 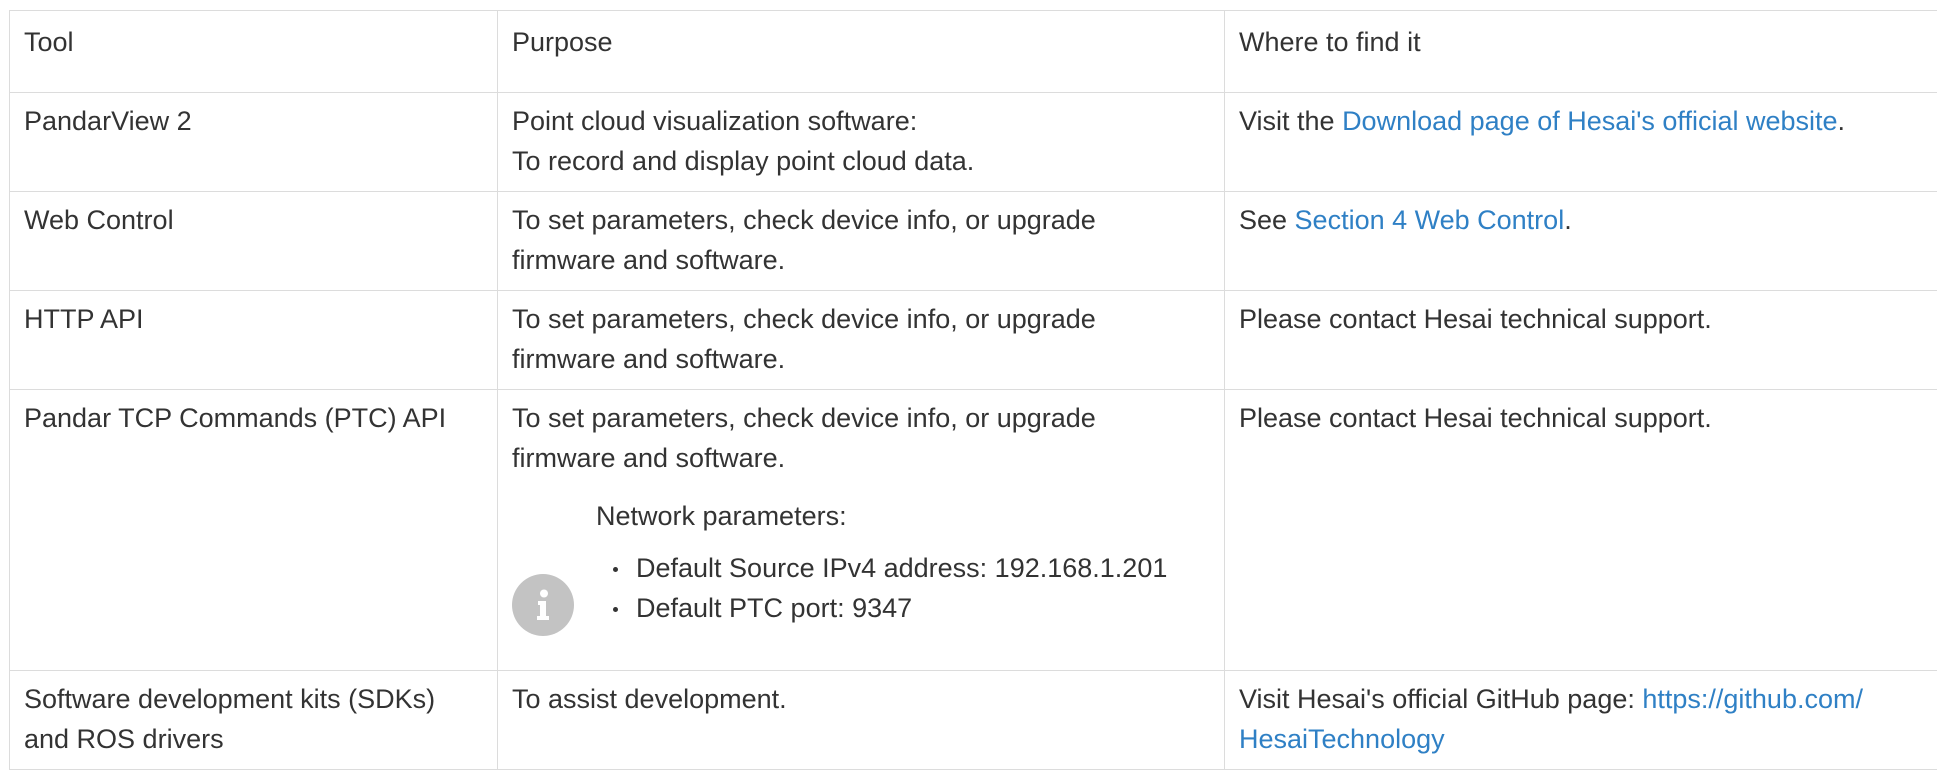 I want to click on purpose-cell: To assist development., so click(x=861, y=720).